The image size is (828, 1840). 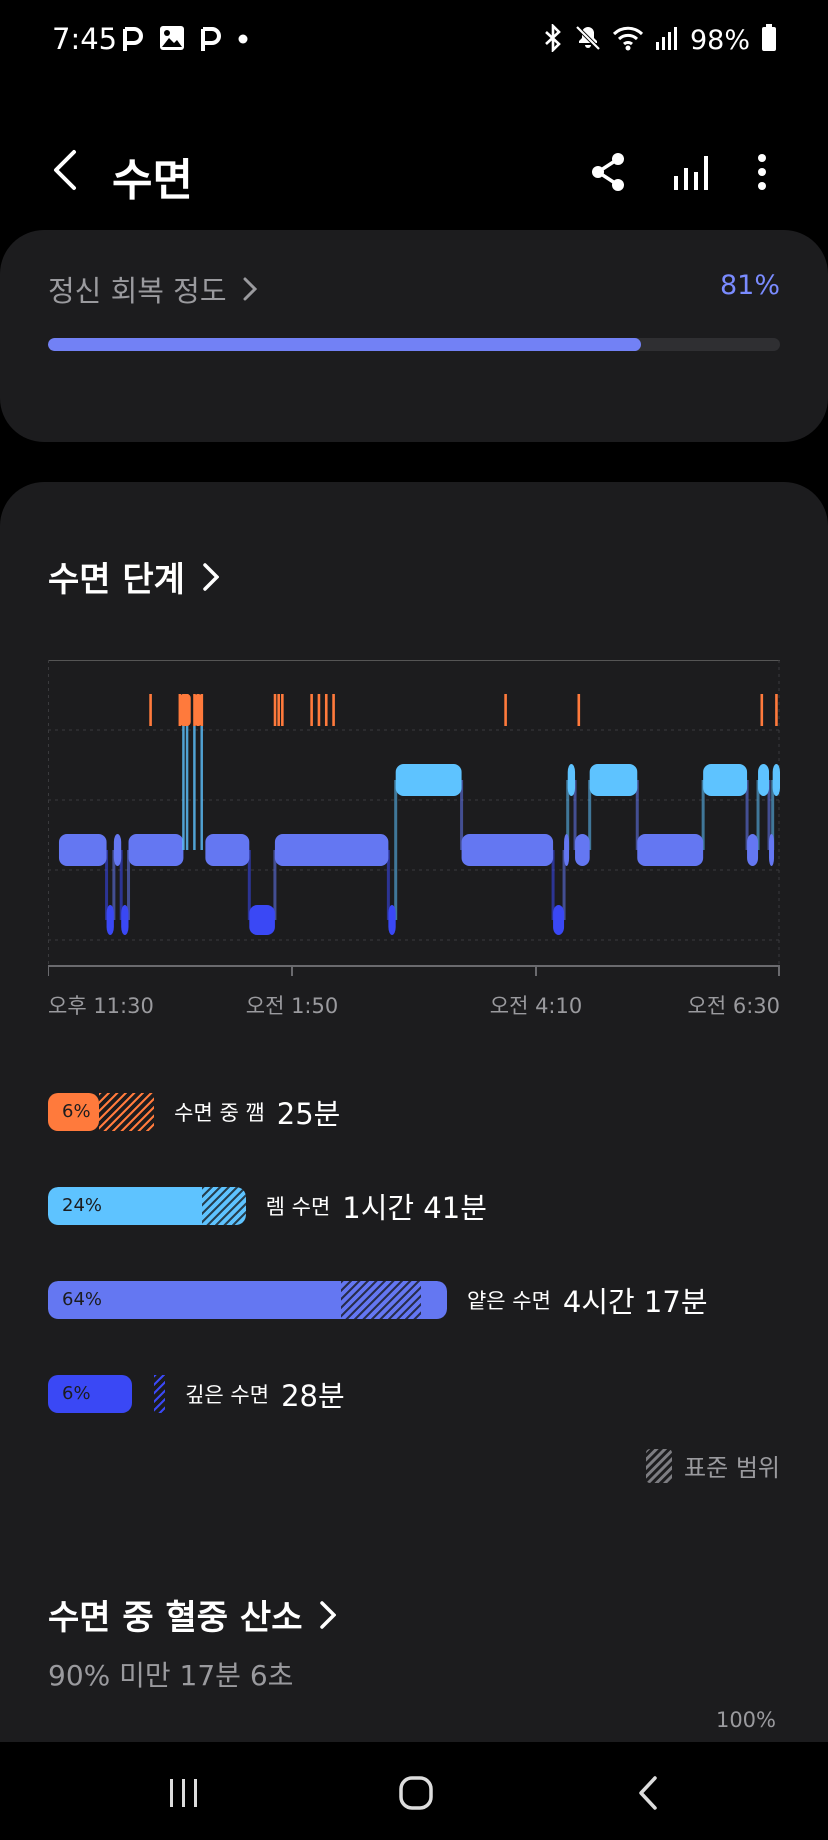 What do you see at coordinates (749, 285) in the screenshot?
I see `mental-recovery-value: 81%` at bounding box center [749, 285].